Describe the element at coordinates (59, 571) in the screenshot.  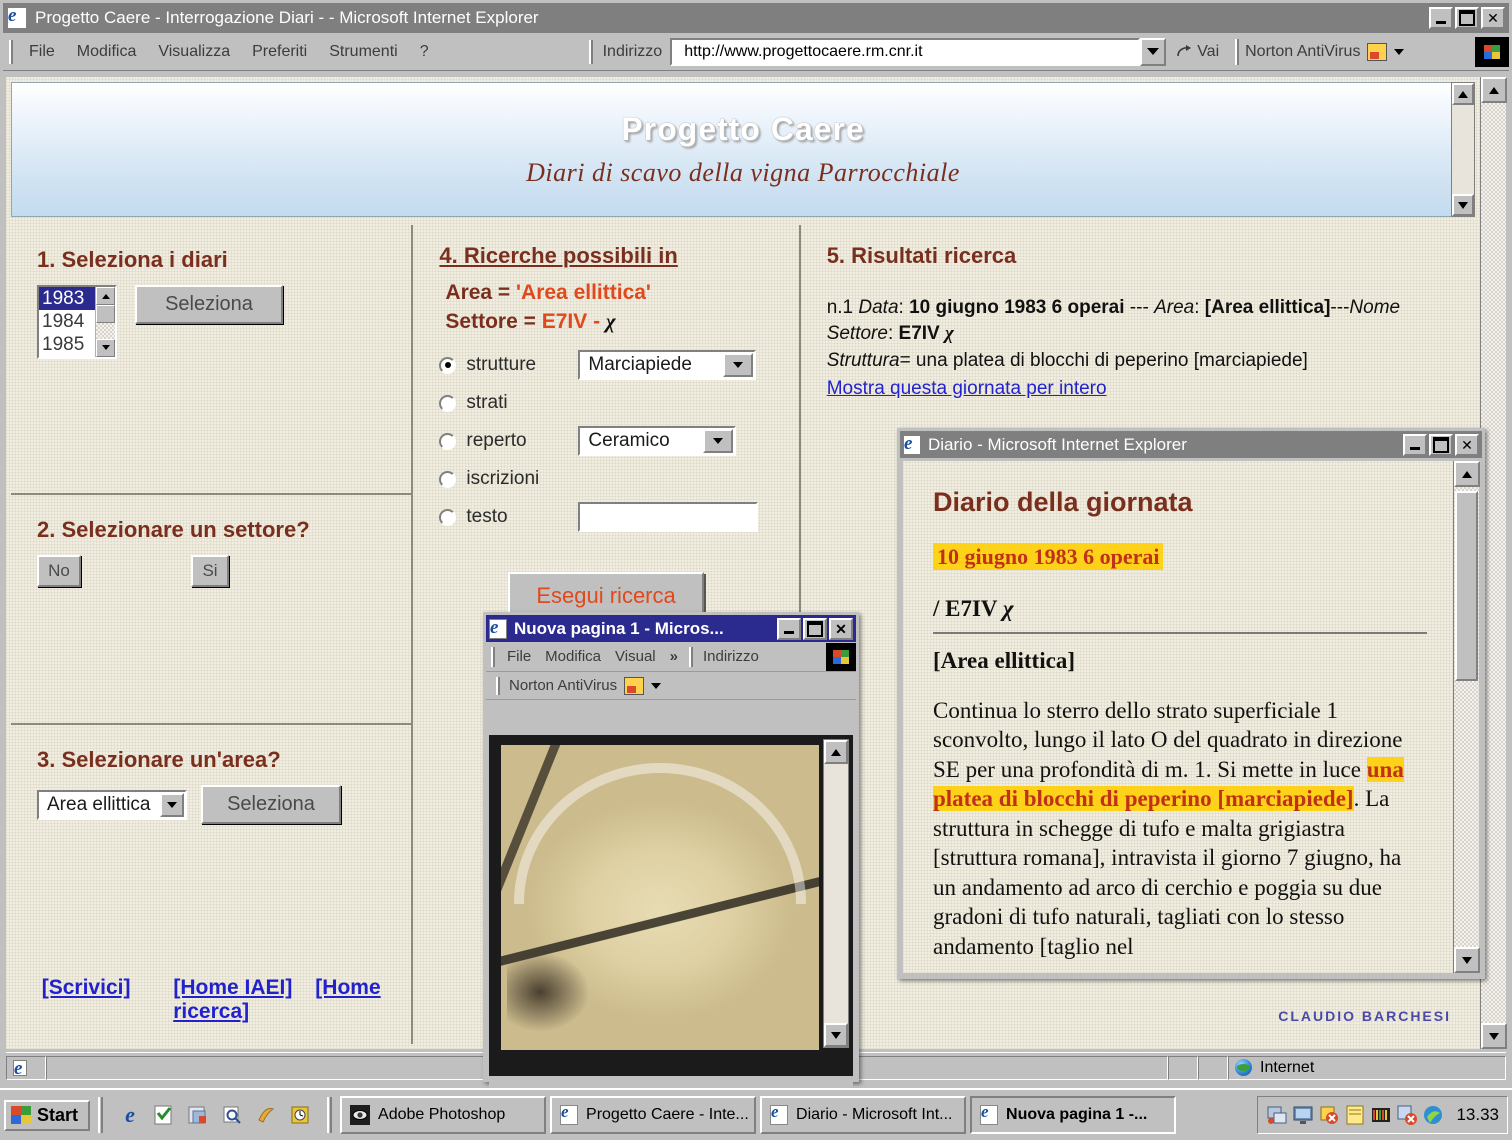
I see `step2-no-button: No` at that location.